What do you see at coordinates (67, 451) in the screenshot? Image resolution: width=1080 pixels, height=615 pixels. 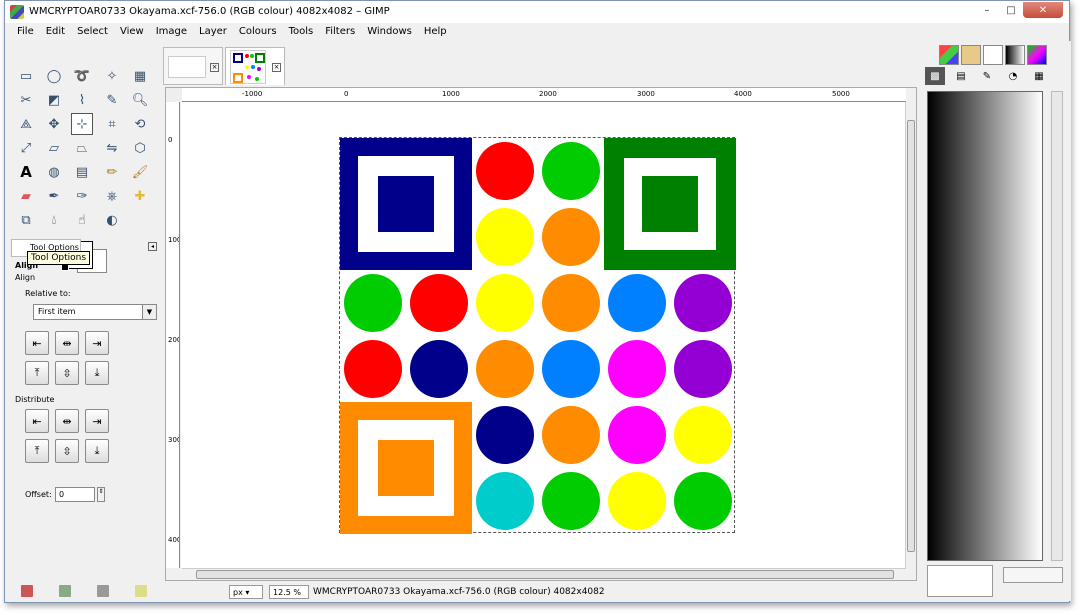 I see `distribute-middle-button: ⇳` at bounding box center [67, 451].